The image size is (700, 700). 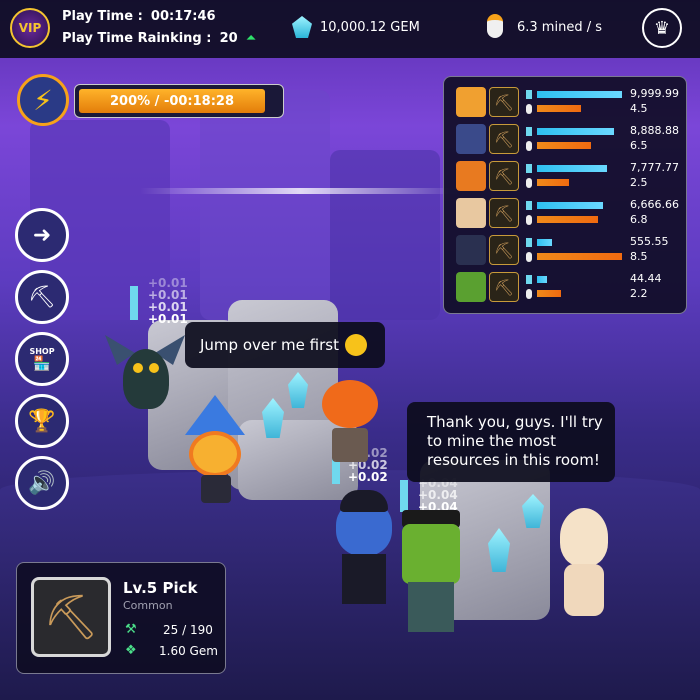 I want to click on player-score: 44.44, so click(x=646, y=278).